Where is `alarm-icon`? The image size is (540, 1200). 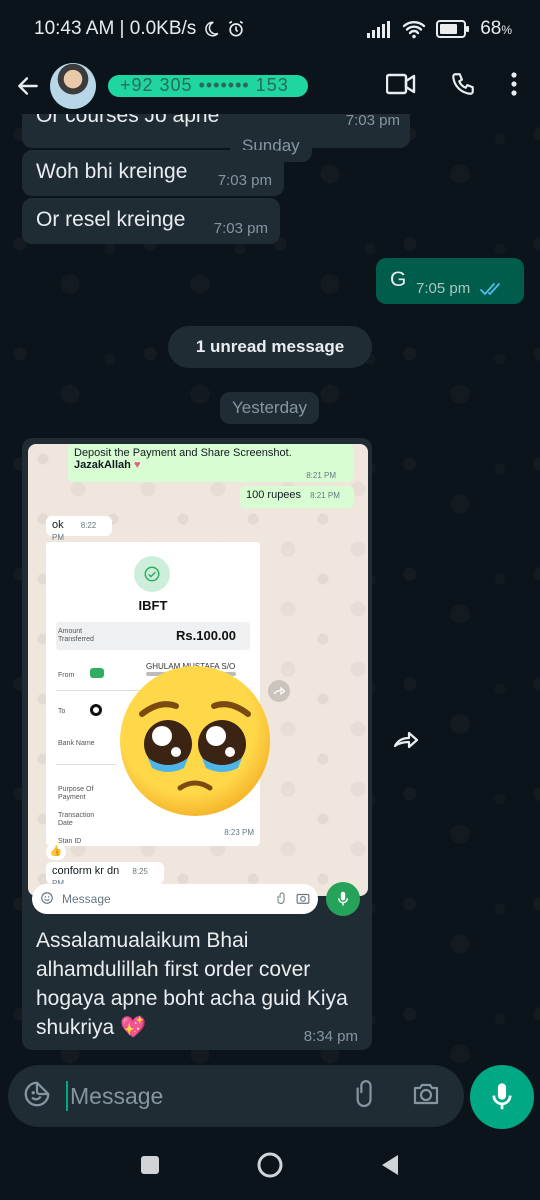 alarm-icon is located at coordinates (236, 29).